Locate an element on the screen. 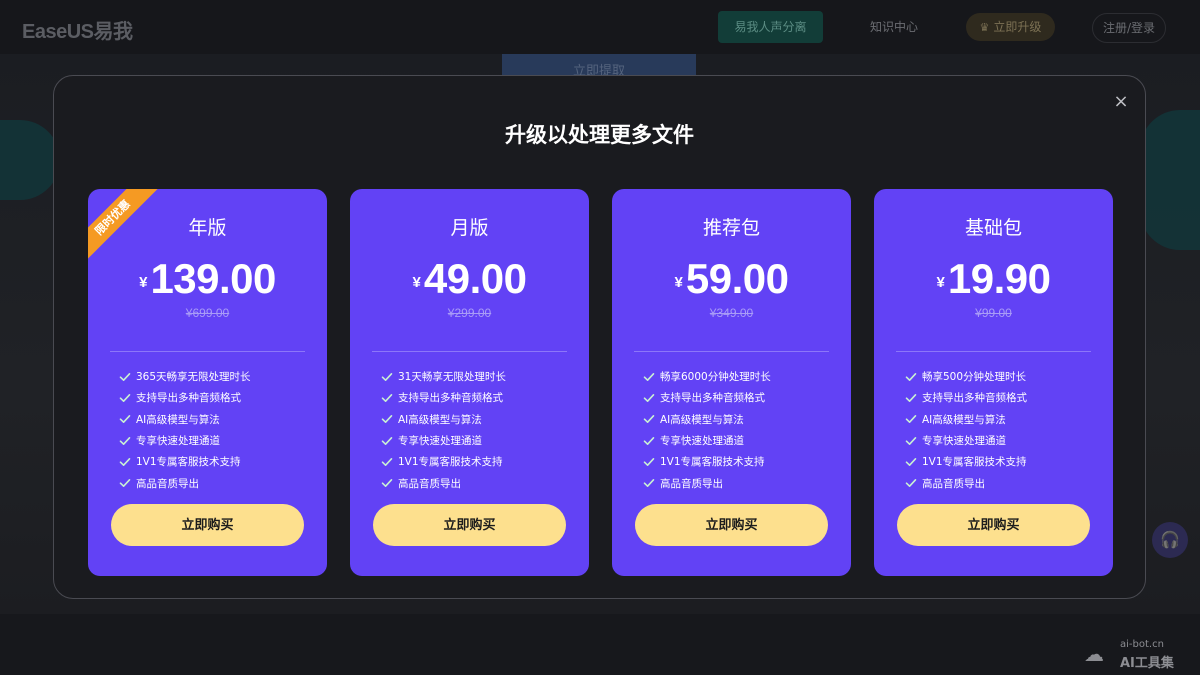 Image resolution: width=1200 pixels, height=675 pixels. crown-icon: ♛ is located at coordinates (984, 27).